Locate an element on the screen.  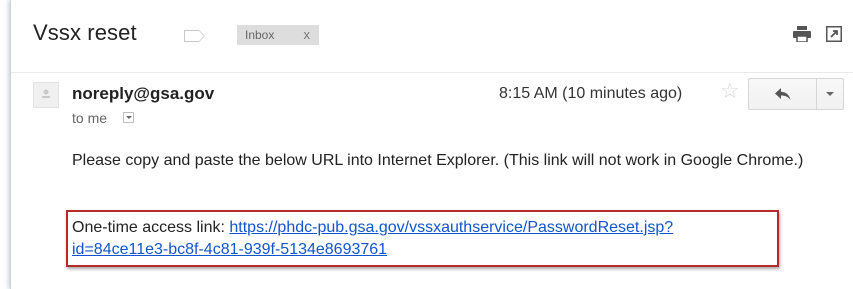
recipient-summary: to me is located at coordinates (90, 118).